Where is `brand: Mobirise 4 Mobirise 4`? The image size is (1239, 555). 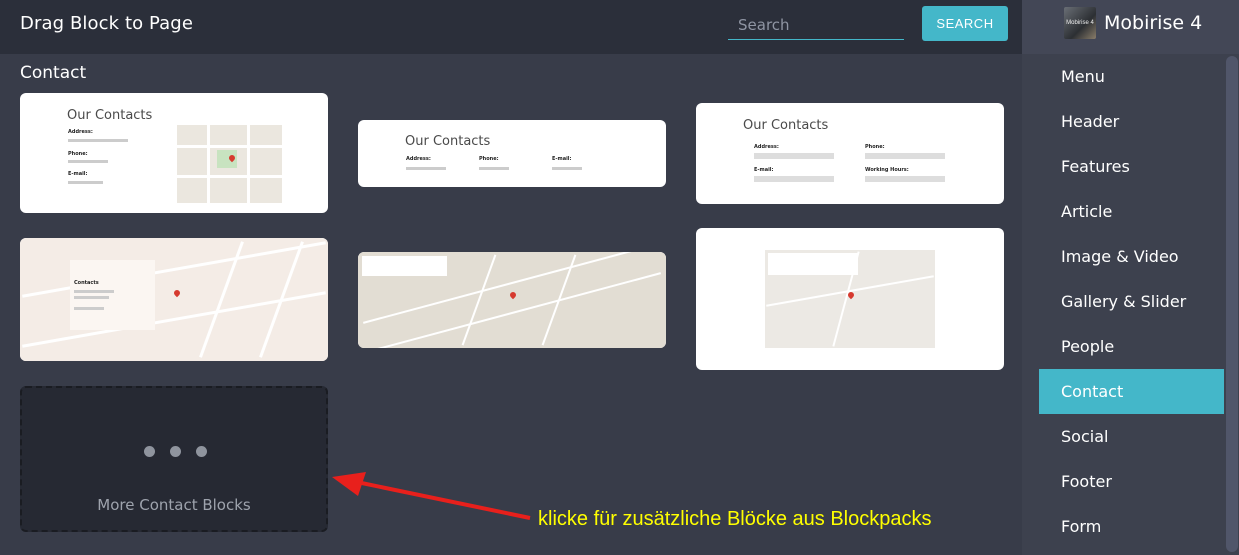 brand: Mobirise 4 Mobirise 4 is located at coordinates (1130, 27).